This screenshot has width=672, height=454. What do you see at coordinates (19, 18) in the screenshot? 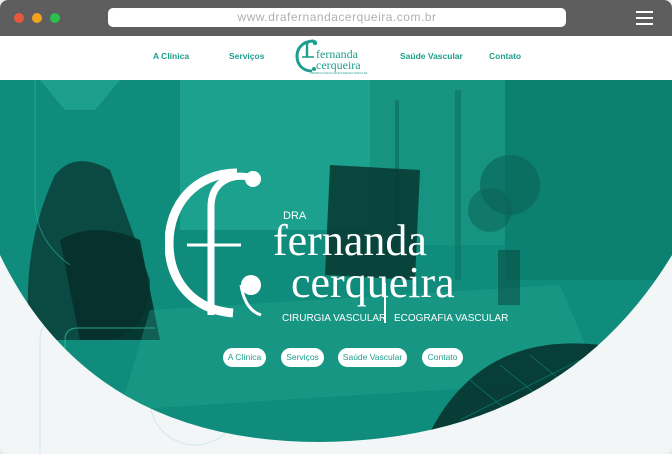
I see `close-dot-icon` at bounding box center [19, 18].